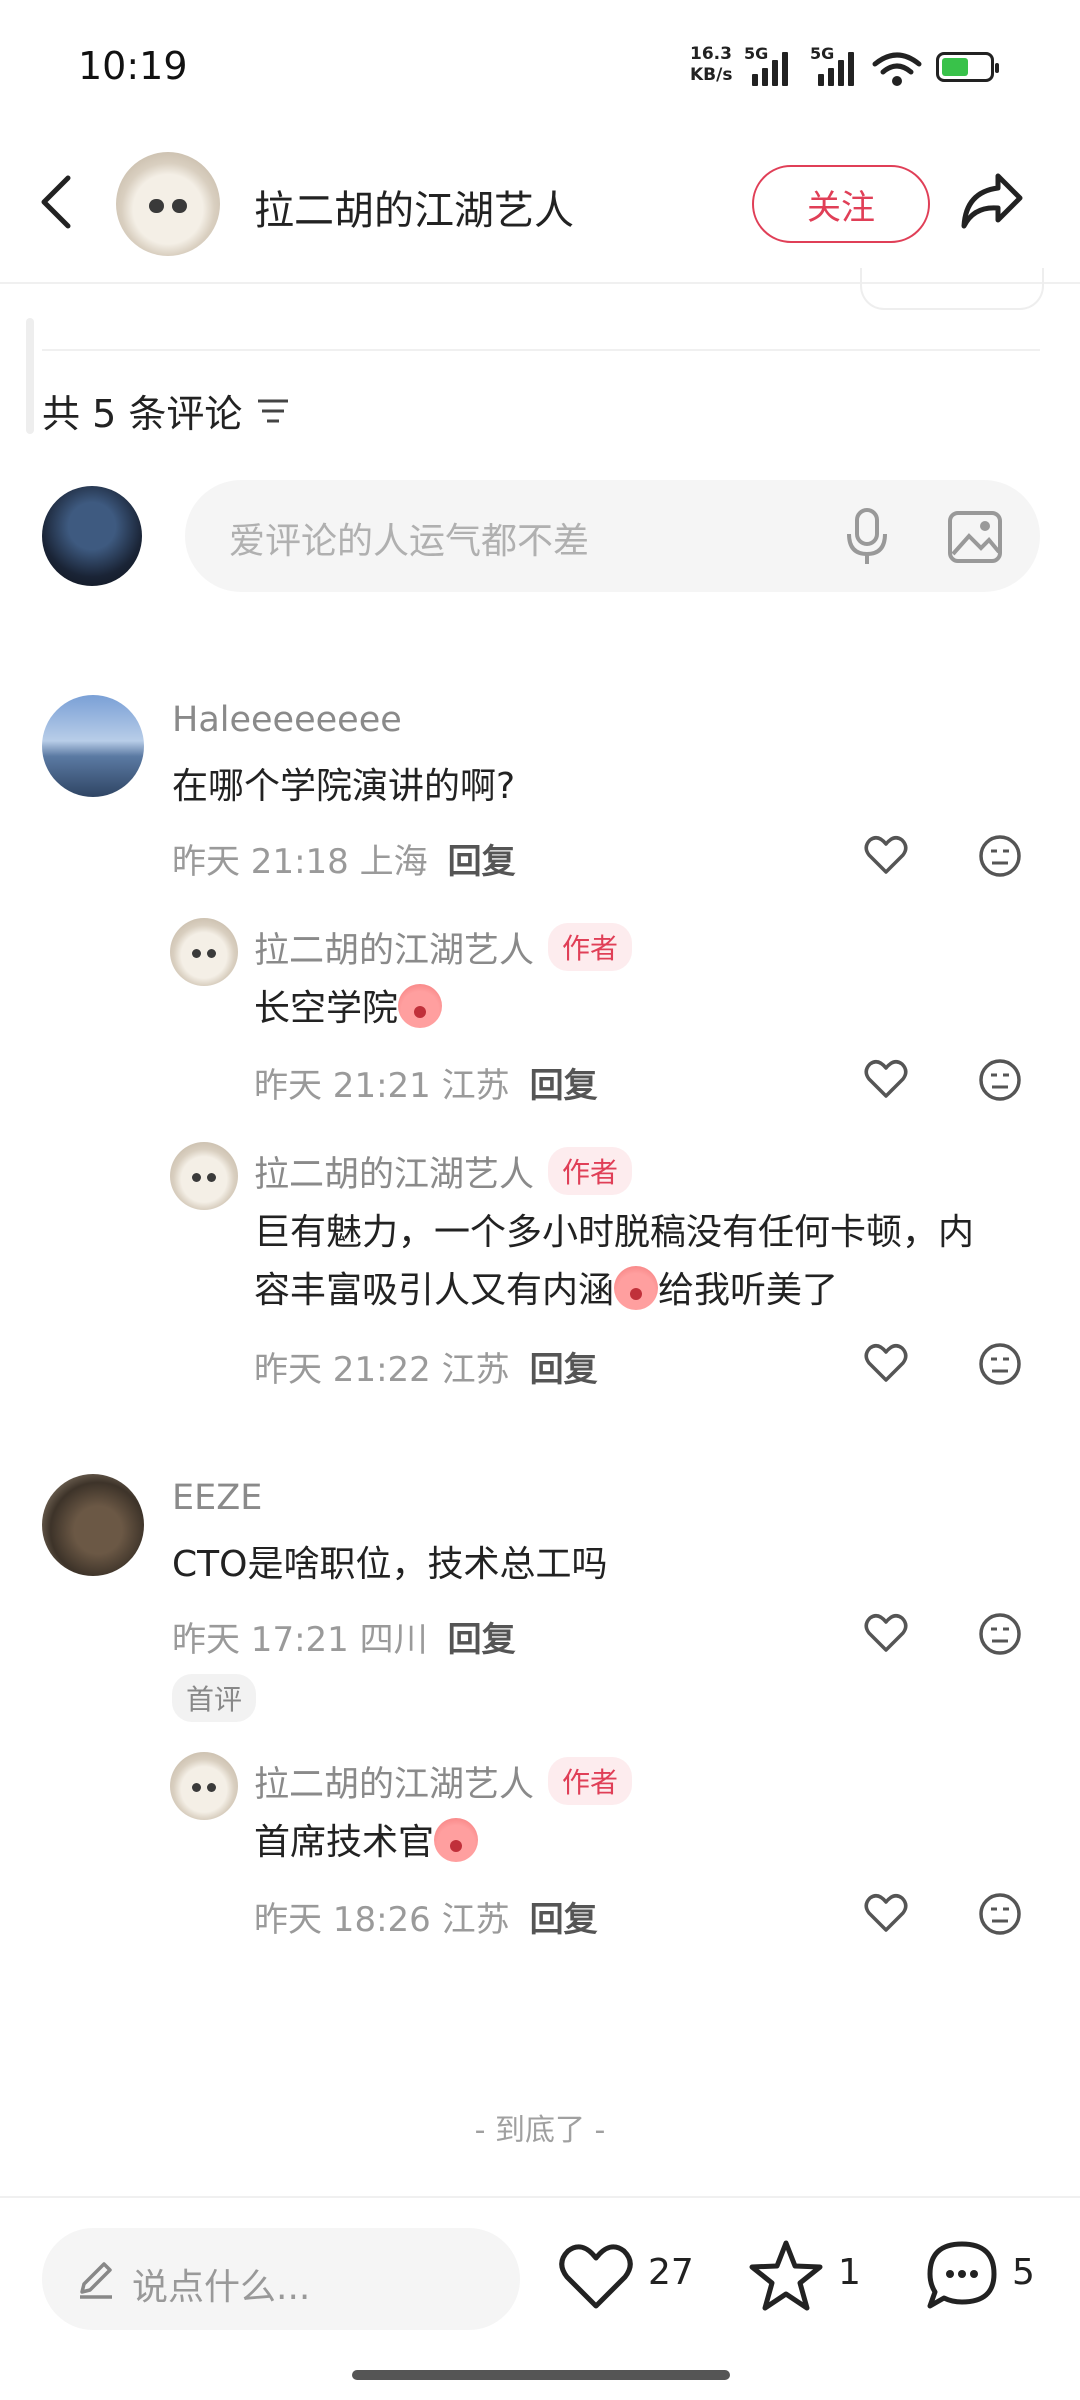 The height and width of the screenshot is (2400, 1080). Describe the element at coordinates (343, 787) in the screenshot. I see `comment-text: 在哪个学院演讲的啊?` at that location.